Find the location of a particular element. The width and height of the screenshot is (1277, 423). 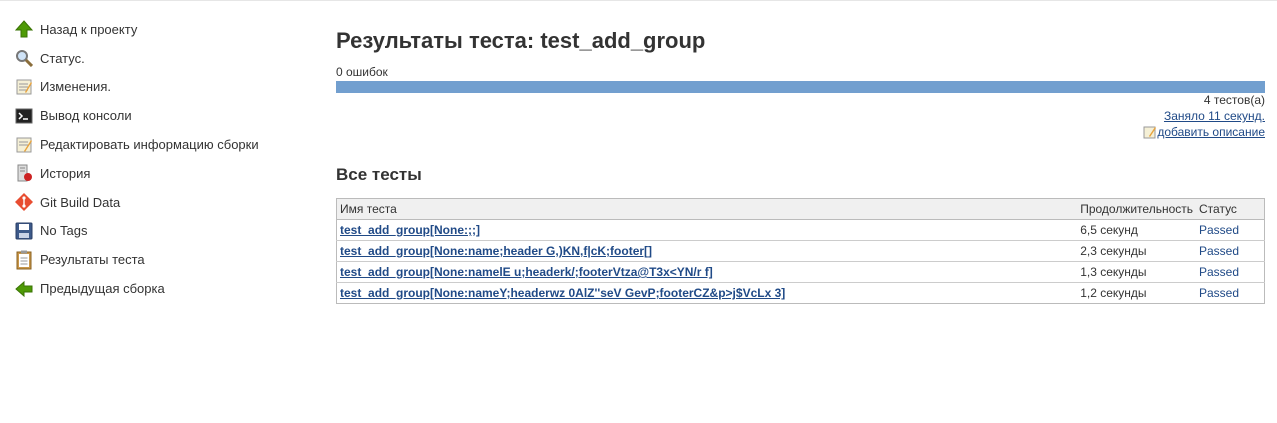

duration-cell: 1,2 секунды is located at coordinates (1136, 293).